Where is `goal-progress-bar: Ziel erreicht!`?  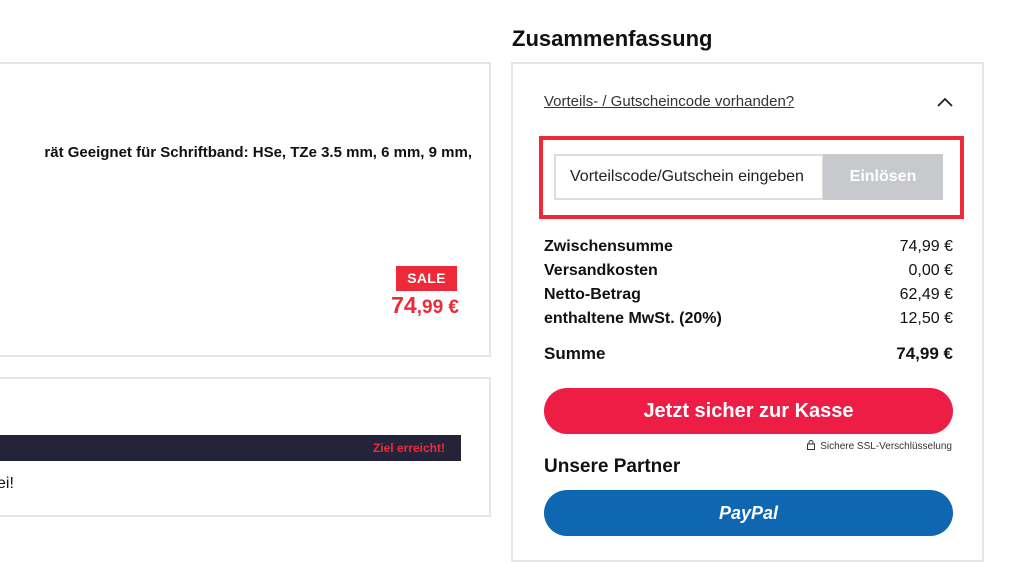
goal-progress-bar: Ziel erreicht! is located at coordinates (230, 448).